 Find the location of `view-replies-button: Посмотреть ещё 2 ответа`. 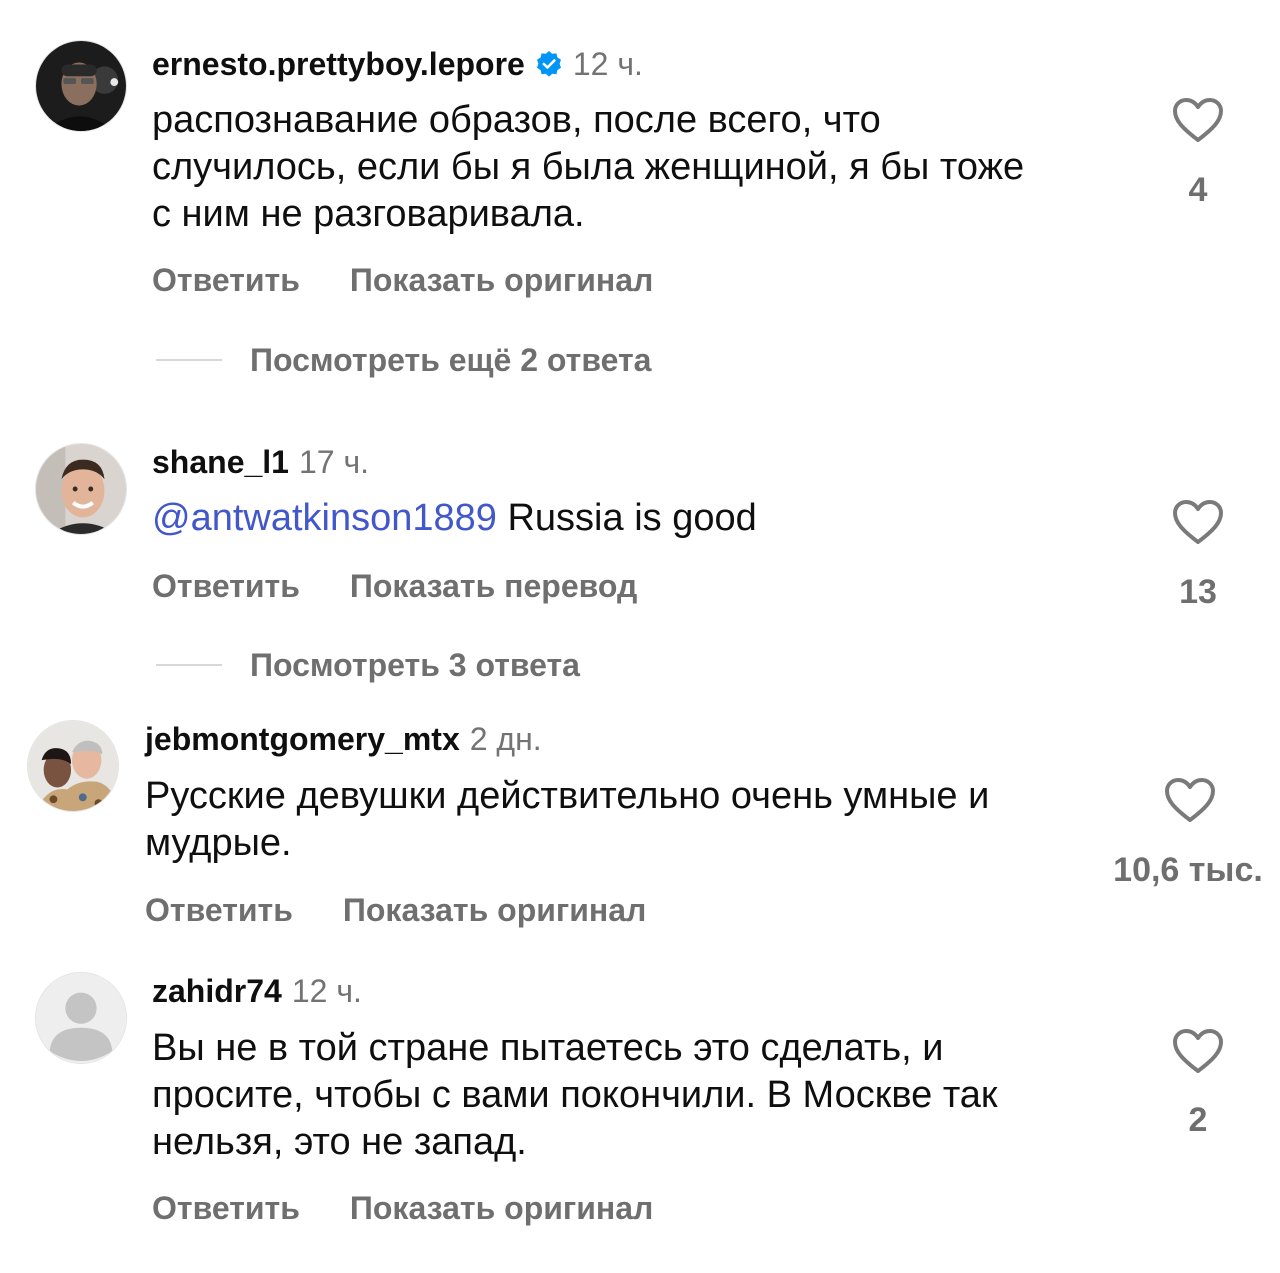

view-replies-button: Посмотреть ещё 2 ответа is located at coordinates (403, 360).